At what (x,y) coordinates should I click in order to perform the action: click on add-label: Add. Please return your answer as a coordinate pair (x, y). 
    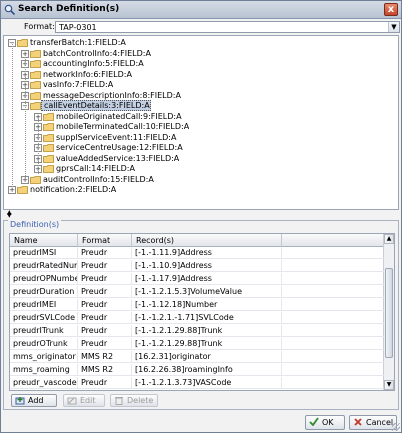
    Looking at the image, I should click on (36, 400).